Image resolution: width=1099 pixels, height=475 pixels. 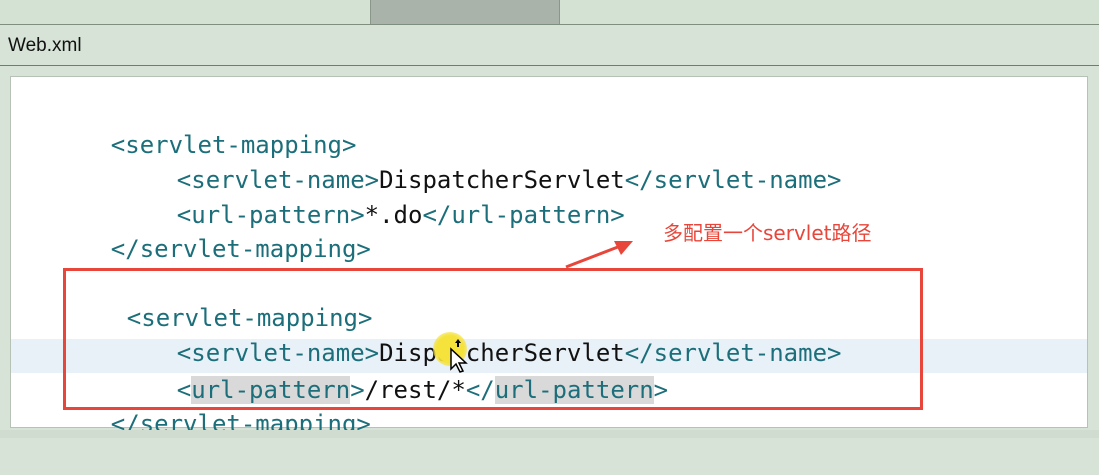 What do you see at coordinates (599, 255) in the screenshot?
I see `annotation-arrow` at bounding box center [599, 255].